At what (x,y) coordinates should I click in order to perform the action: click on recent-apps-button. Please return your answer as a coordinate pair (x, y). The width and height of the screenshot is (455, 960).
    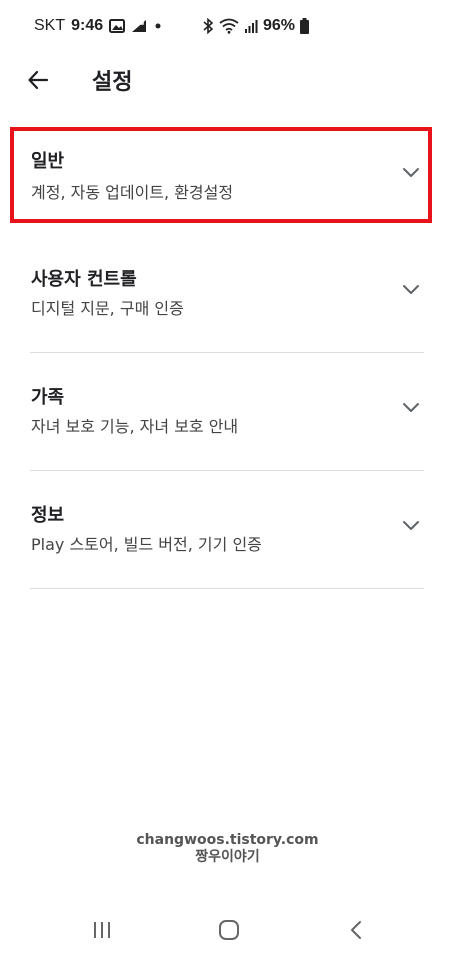
    Looking at the image, I should click on (102, 930).